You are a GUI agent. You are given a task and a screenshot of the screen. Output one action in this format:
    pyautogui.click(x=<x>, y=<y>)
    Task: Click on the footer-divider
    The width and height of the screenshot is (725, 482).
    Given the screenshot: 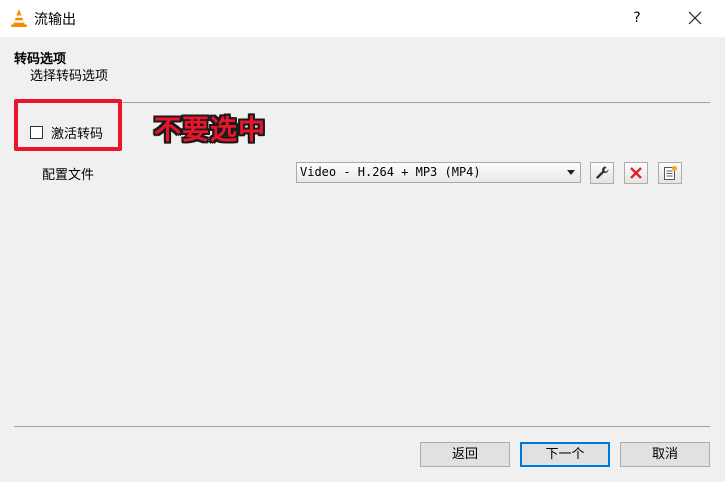 What is the action you would take?
    pyautogui.click(x=362, y=426)
    